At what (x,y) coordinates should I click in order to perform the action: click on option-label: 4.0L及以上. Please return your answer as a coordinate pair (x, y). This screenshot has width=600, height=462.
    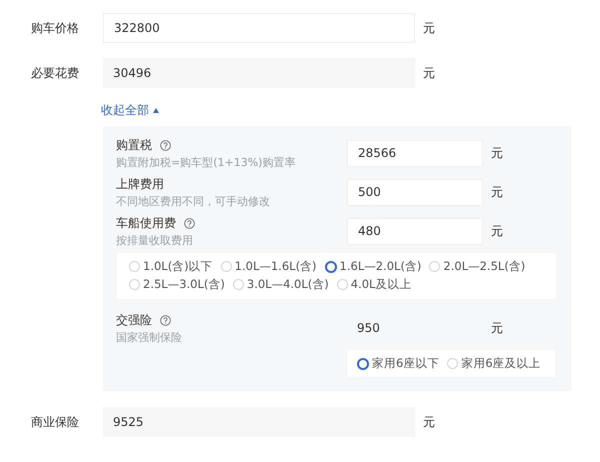
    Looking at the image, I should click on (381, 284).